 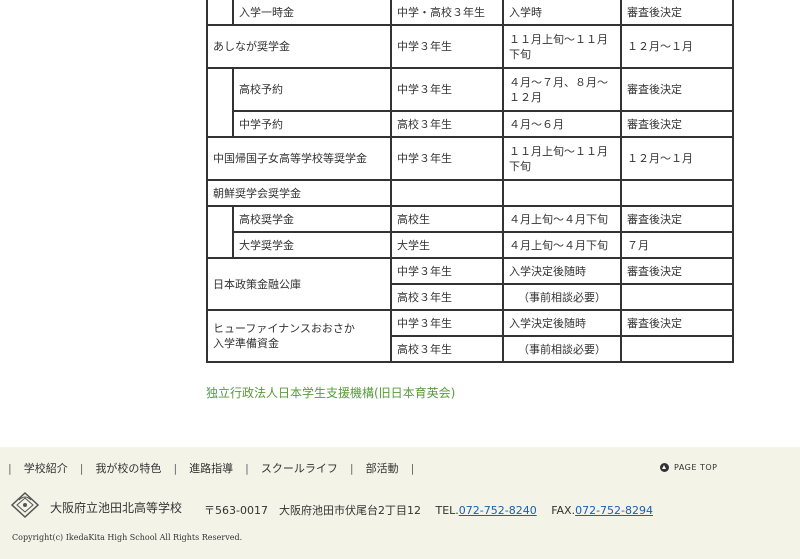 I want to click on scholarship-name: 朝鮮奨学会奨学金, so click(x=299, y=193).